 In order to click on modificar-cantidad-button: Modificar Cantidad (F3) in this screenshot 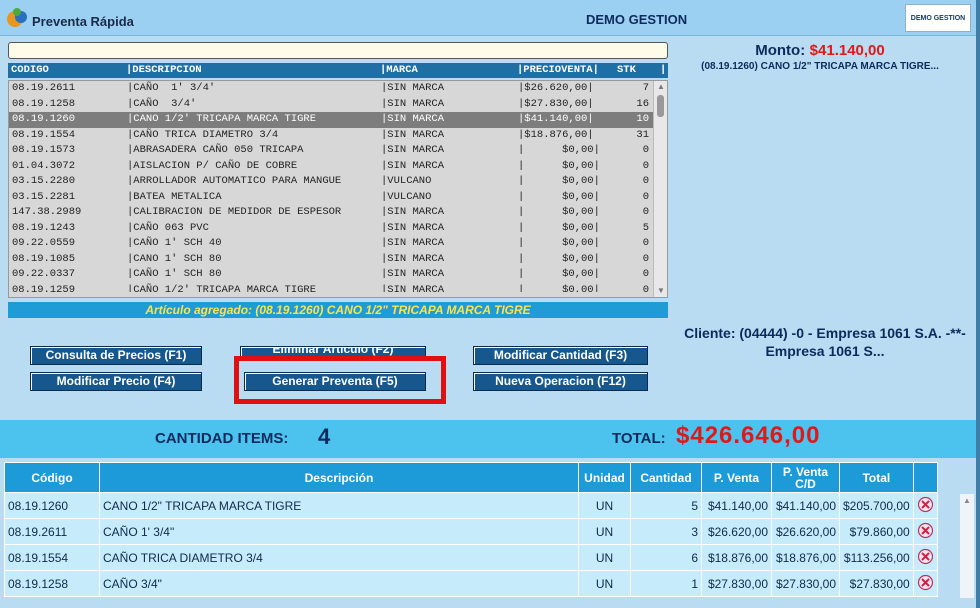, I will do `click(560, 355)`.